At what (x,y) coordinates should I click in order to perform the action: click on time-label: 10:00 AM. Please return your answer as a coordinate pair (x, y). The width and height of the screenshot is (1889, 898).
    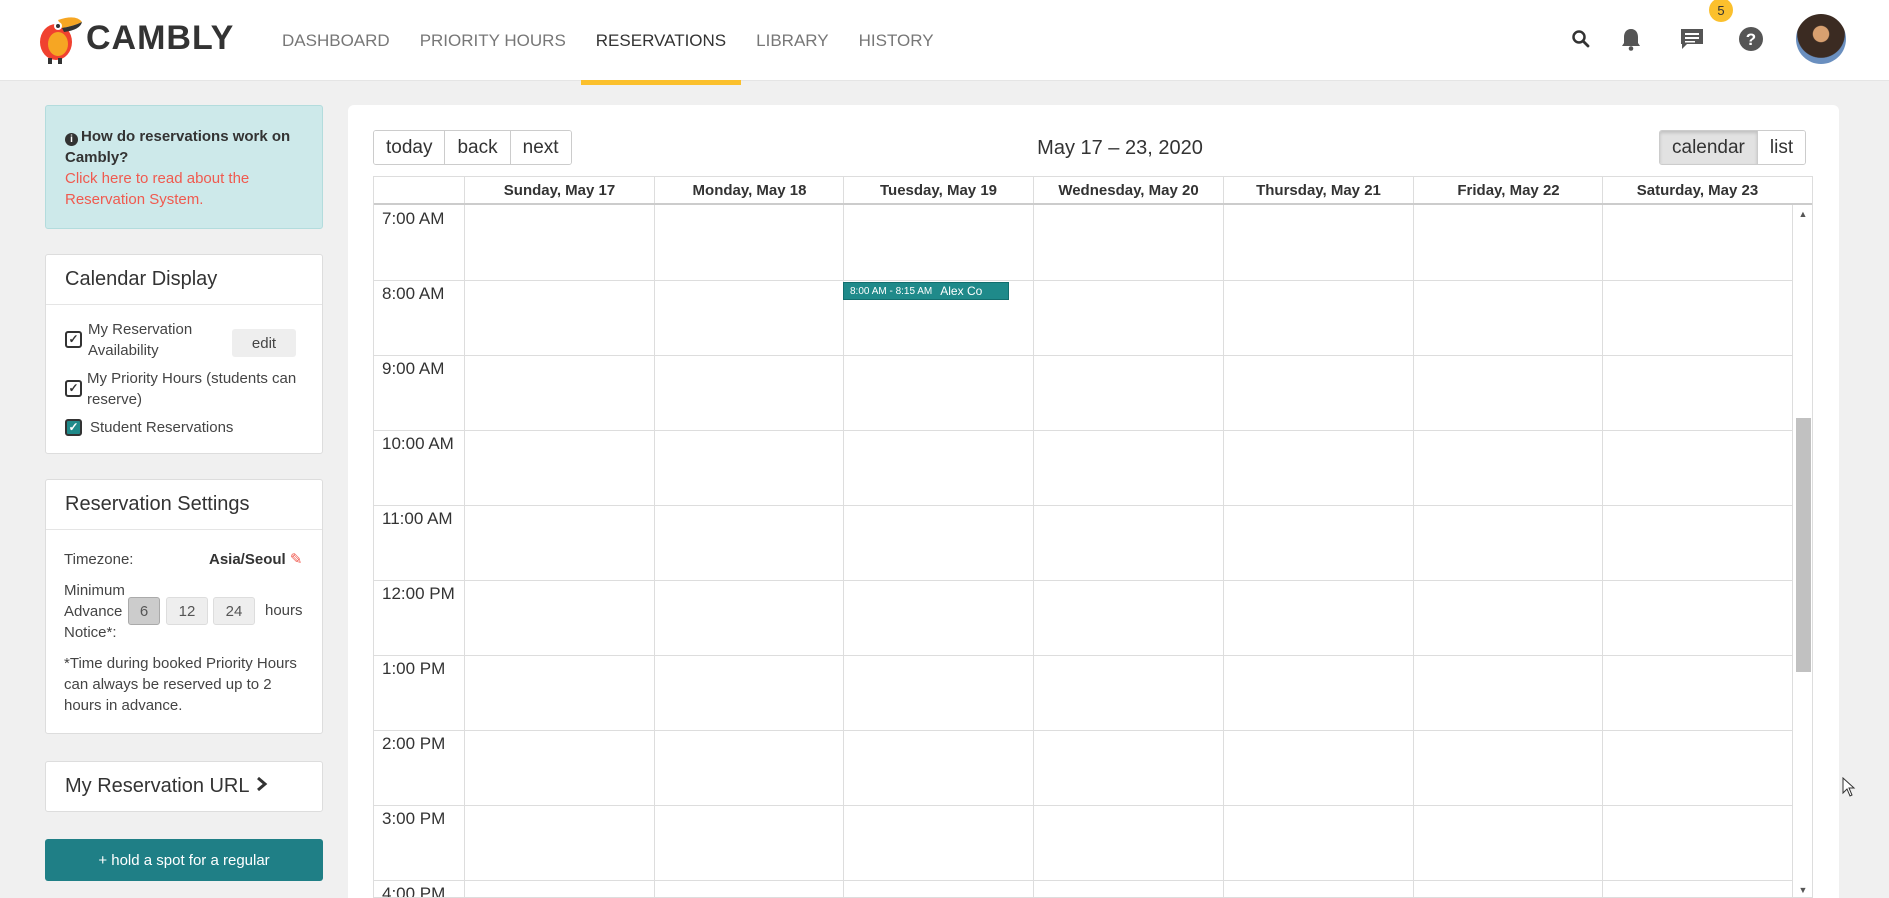
    Looking at the image, I should click on (418, 443).